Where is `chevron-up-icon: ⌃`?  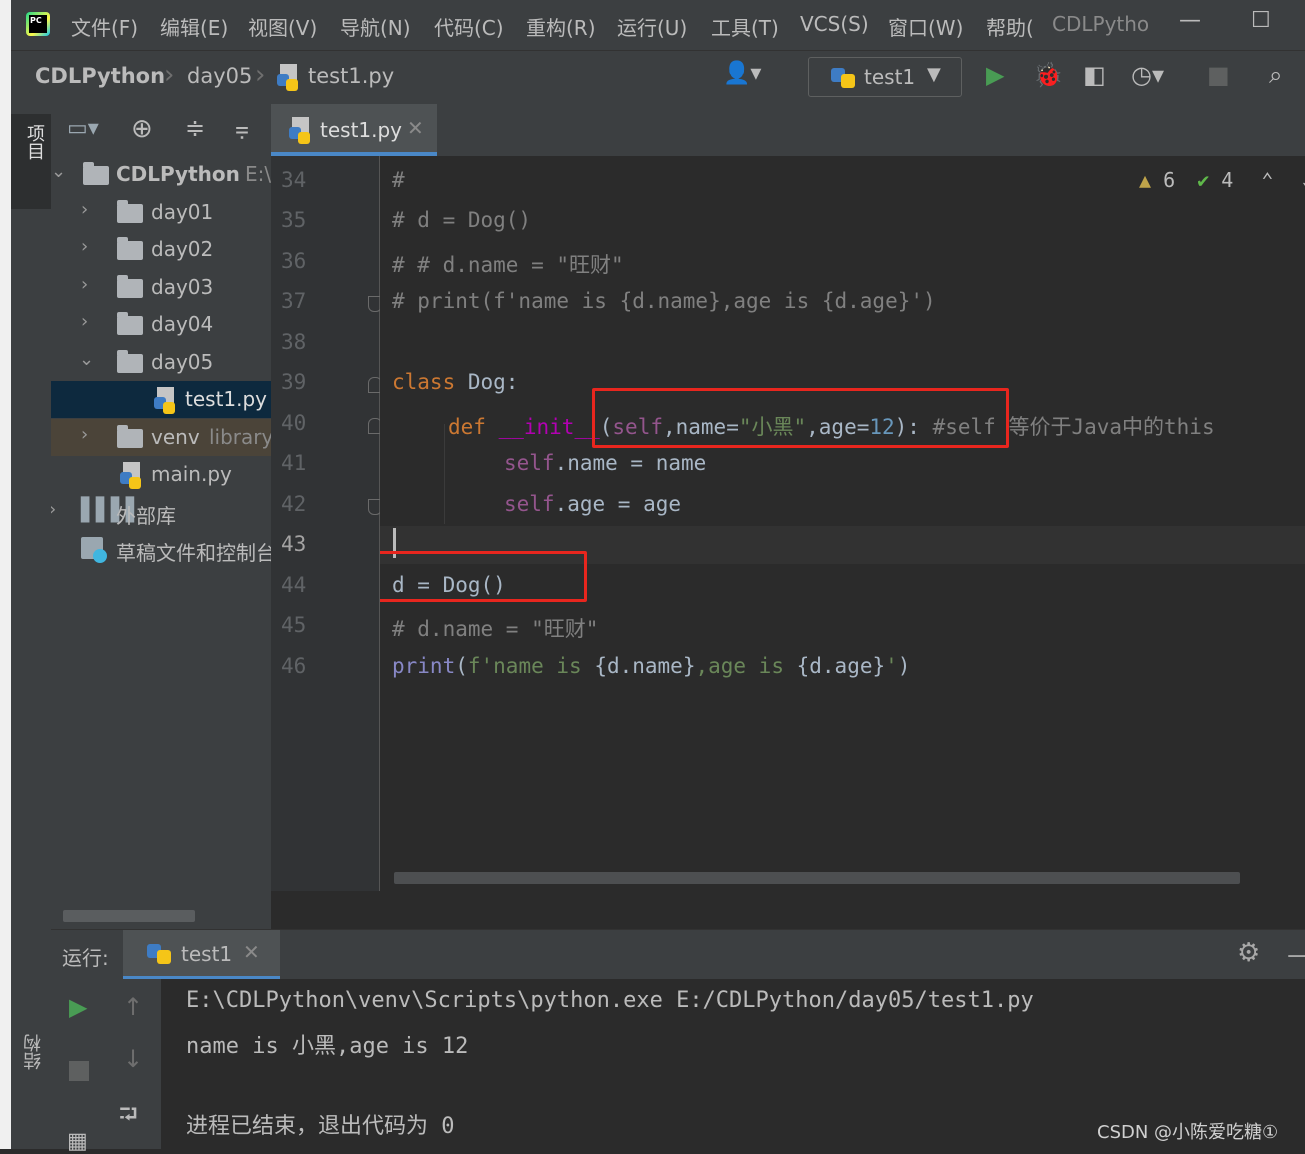 chevron-up-icon: ⌃ is located at coordinates (1267, 180).